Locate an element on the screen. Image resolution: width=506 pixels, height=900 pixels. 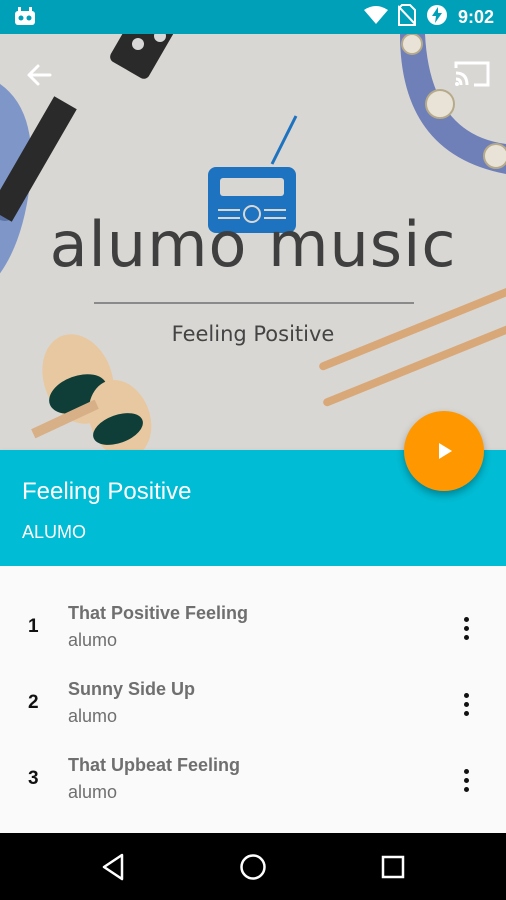
cast-button is located at coordinates (472, 74).